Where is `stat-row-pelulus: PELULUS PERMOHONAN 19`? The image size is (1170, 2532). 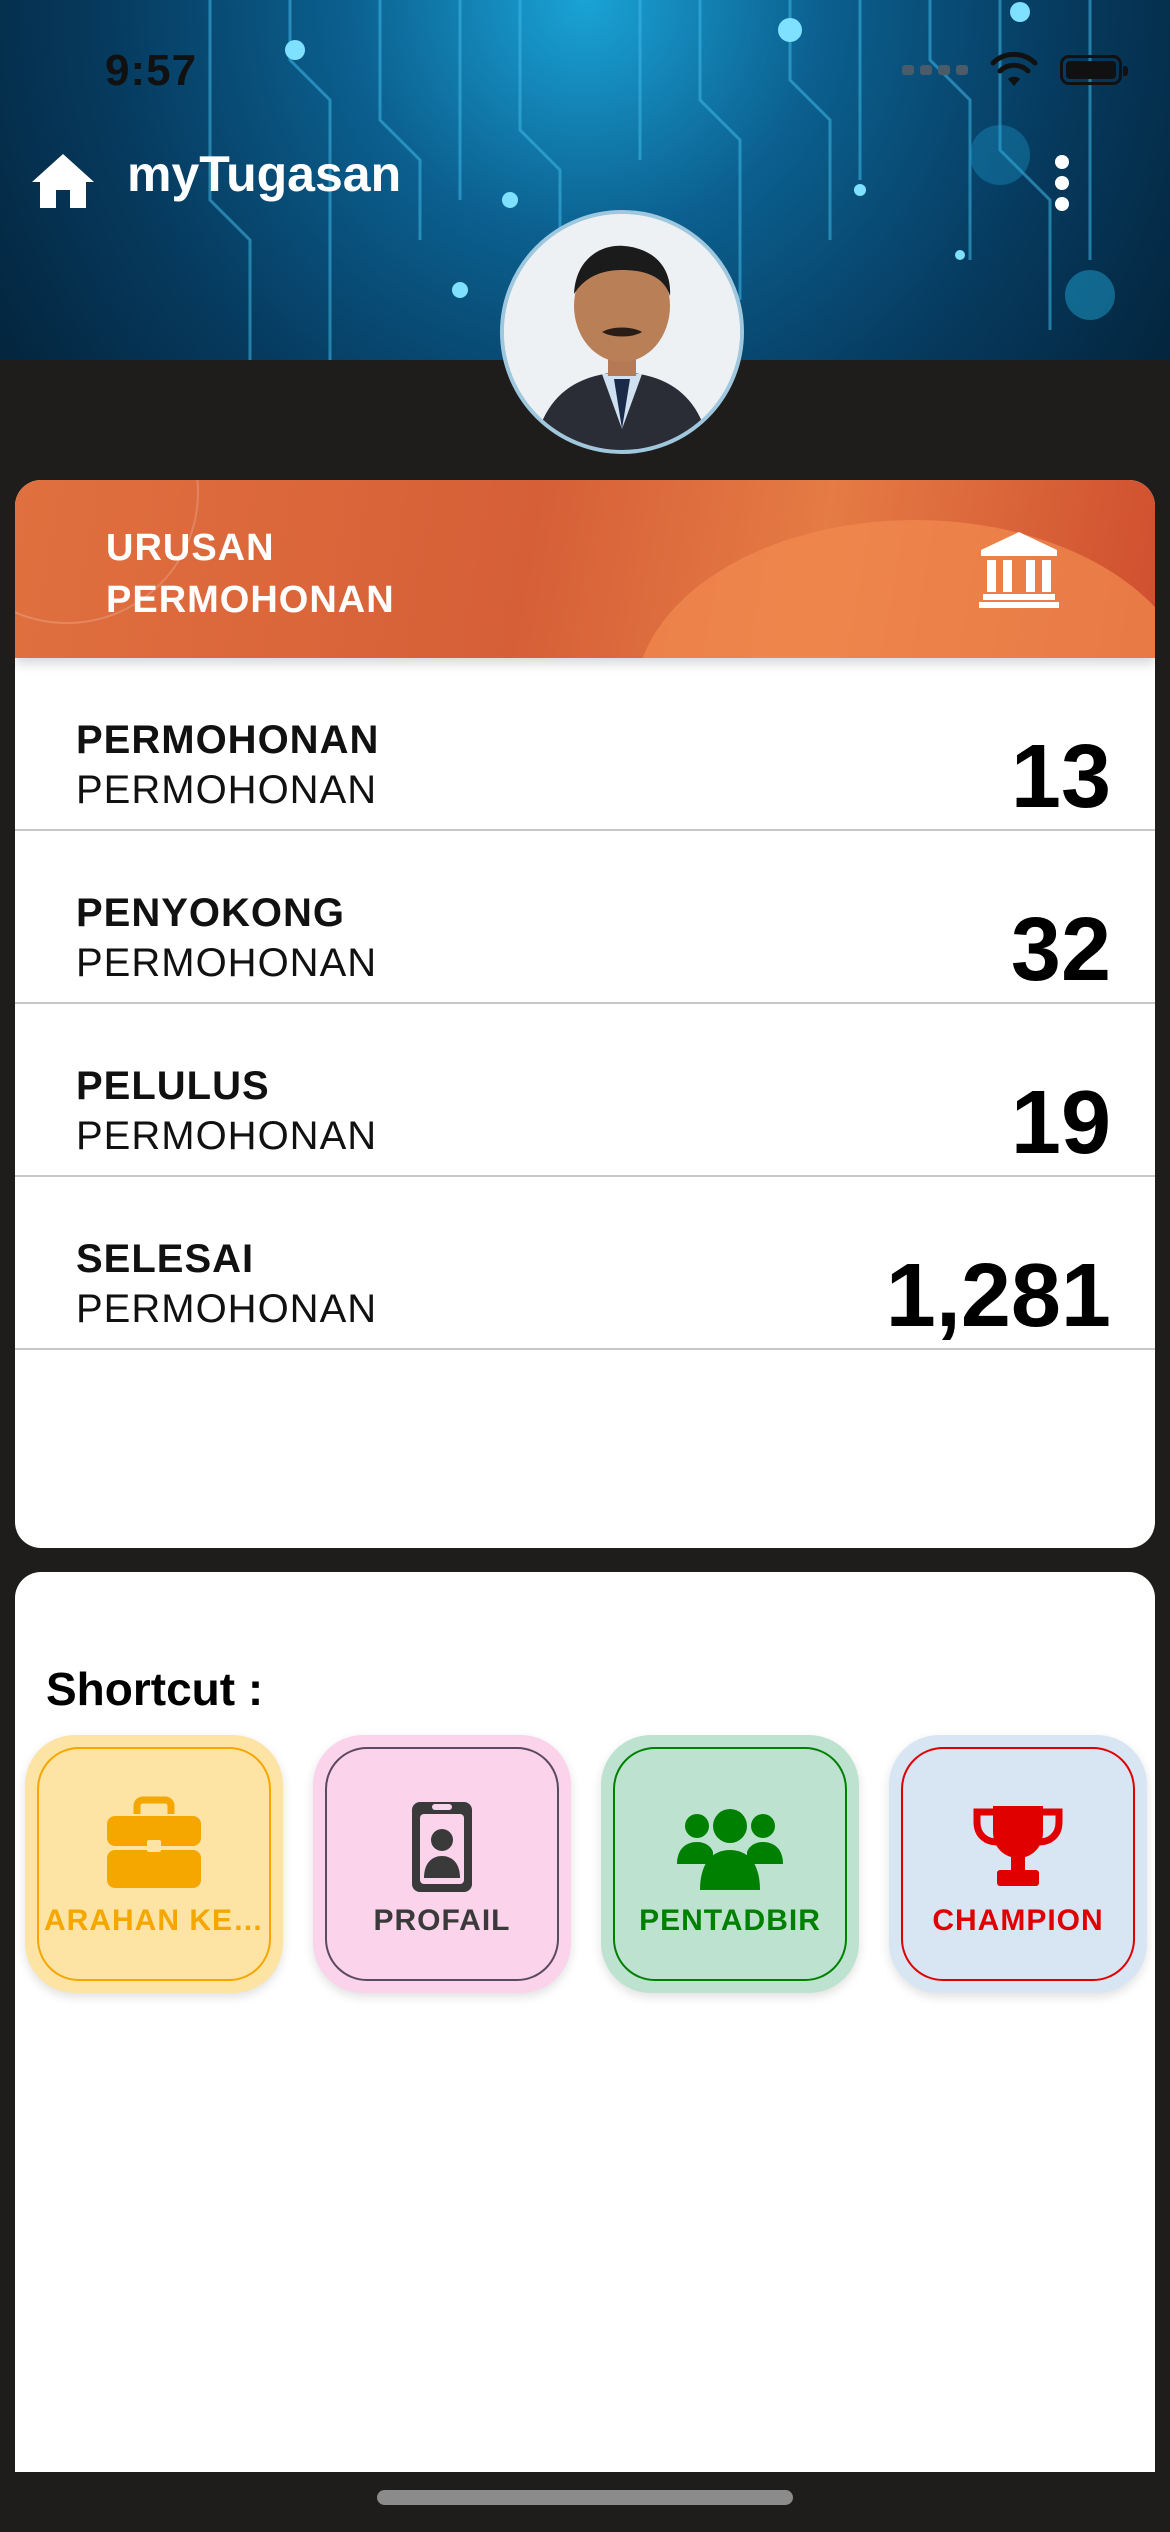 stat-row-pelulus: PELULUS PERMOHONAN 19 is located at coordinates (585, 1090).